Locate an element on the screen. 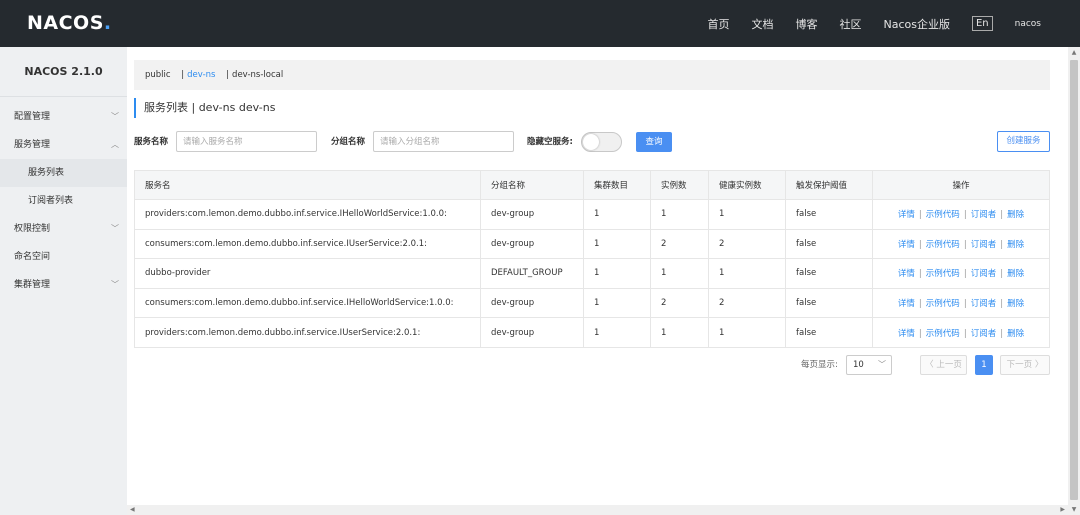 The width and height of the screenshot is (1080, 515). next-page-button: 下一页 〉 is located at coordinates (1025, 365).